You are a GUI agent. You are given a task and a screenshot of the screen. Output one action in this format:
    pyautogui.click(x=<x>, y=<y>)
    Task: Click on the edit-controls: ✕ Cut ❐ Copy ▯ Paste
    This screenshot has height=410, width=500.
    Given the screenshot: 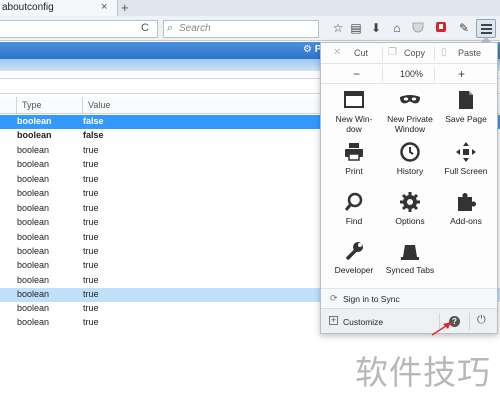 What is the action you would take?
    pyautogui.click(x=409, y=53)
    